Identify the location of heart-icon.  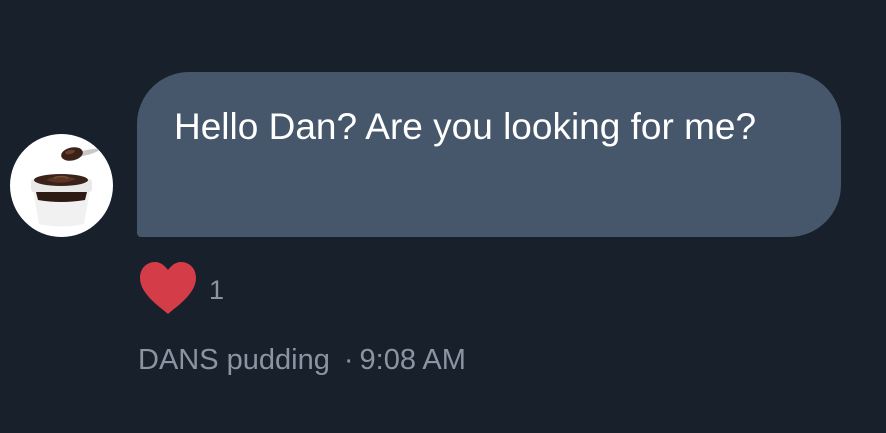
(168, 288).